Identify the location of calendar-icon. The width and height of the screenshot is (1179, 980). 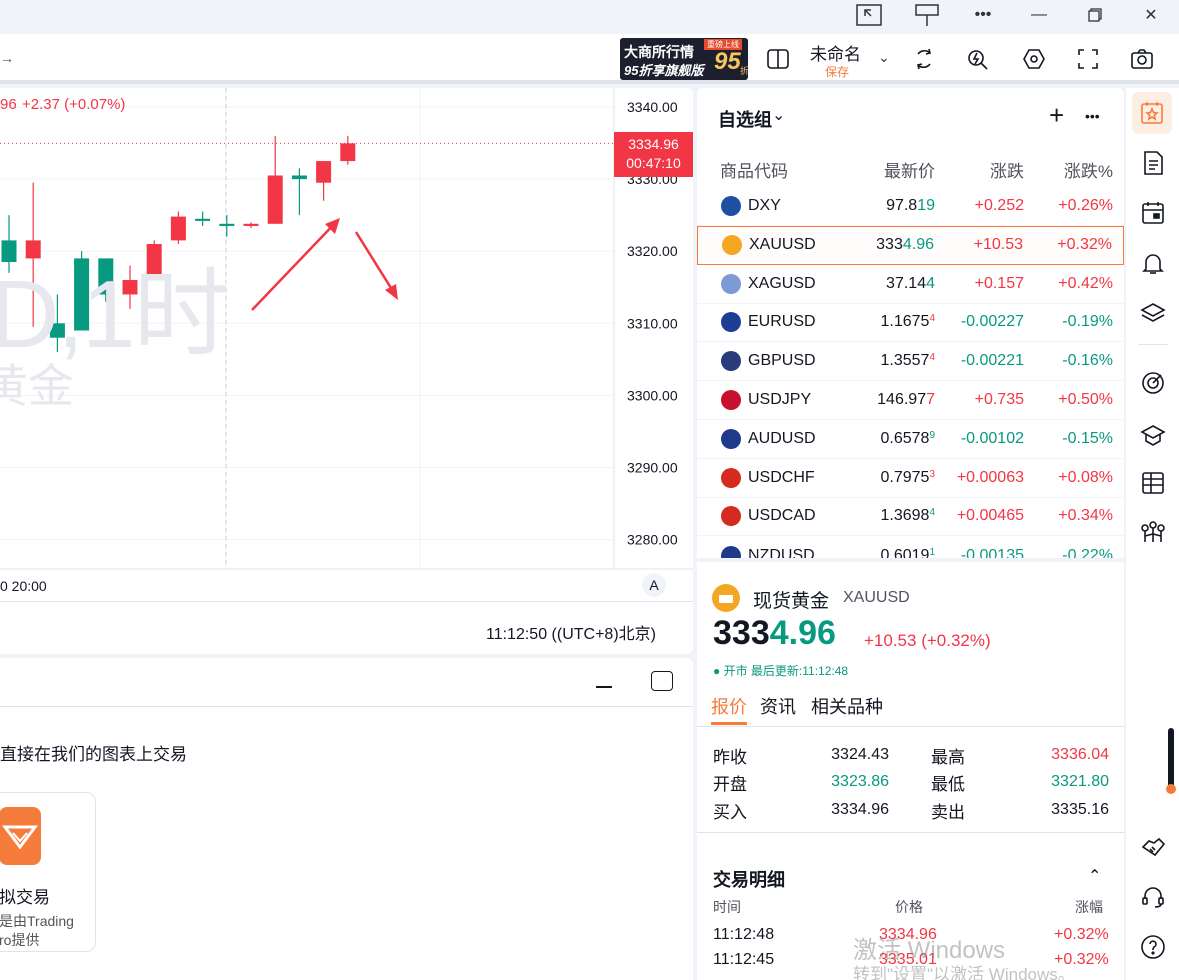
(1152, 213).